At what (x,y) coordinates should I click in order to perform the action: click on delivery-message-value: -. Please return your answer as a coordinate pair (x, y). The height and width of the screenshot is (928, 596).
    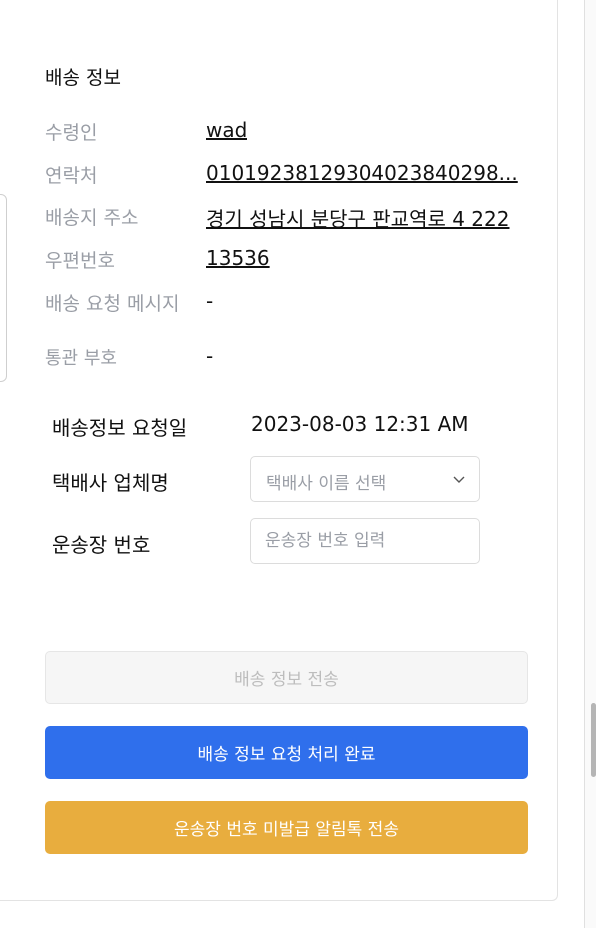
    Looking at the image, I should click on (210, 301).